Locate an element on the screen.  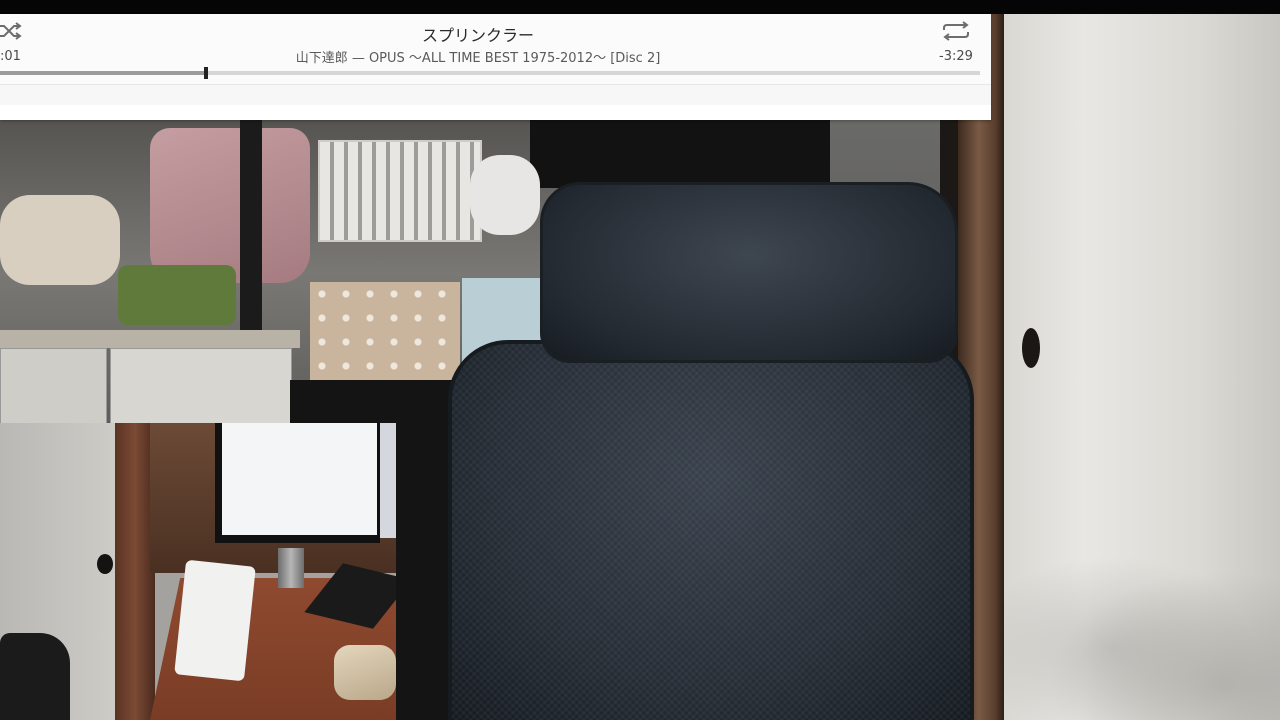
cardboard-box is located at coordinates (385, 338).